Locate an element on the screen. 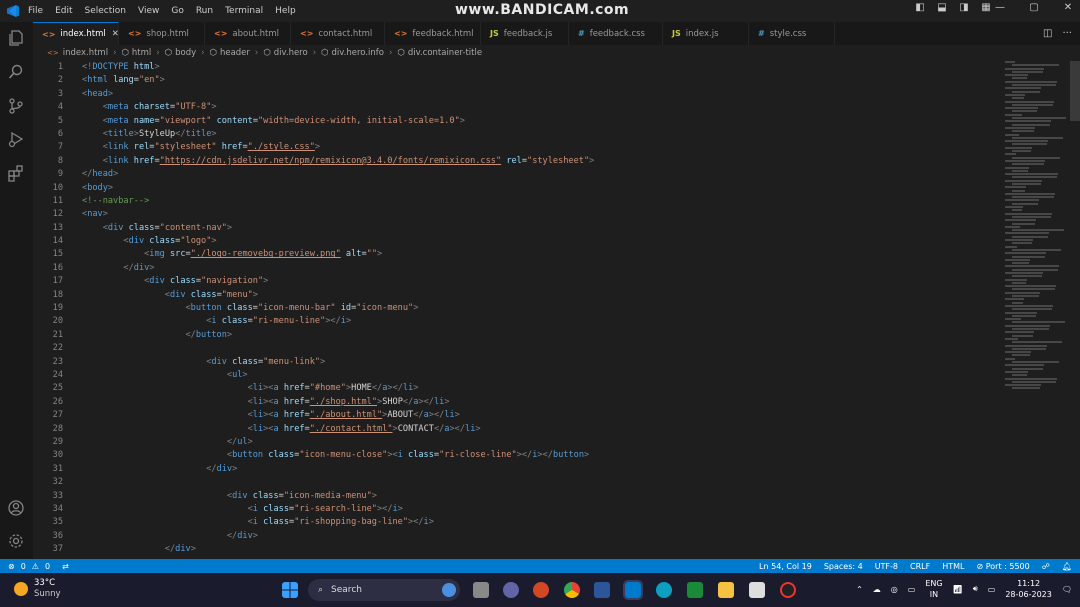  powerpoint-icon is located at coordinates (541, 590).